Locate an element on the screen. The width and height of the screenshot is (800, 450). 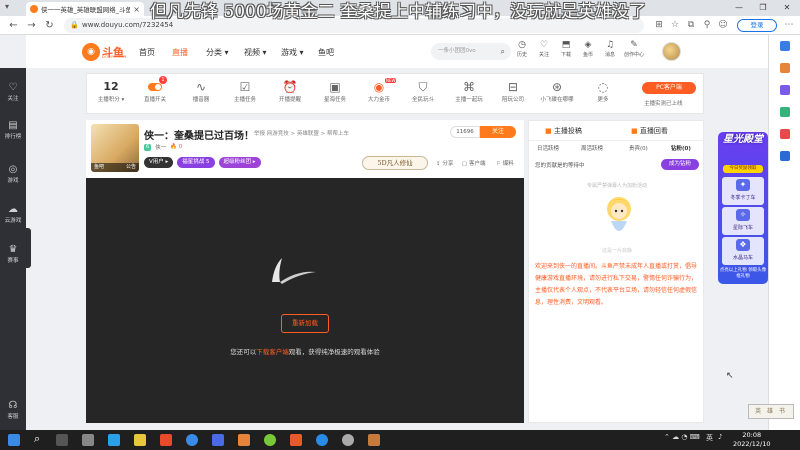
nav-home: 首页 is located at coordinates (147, 52).